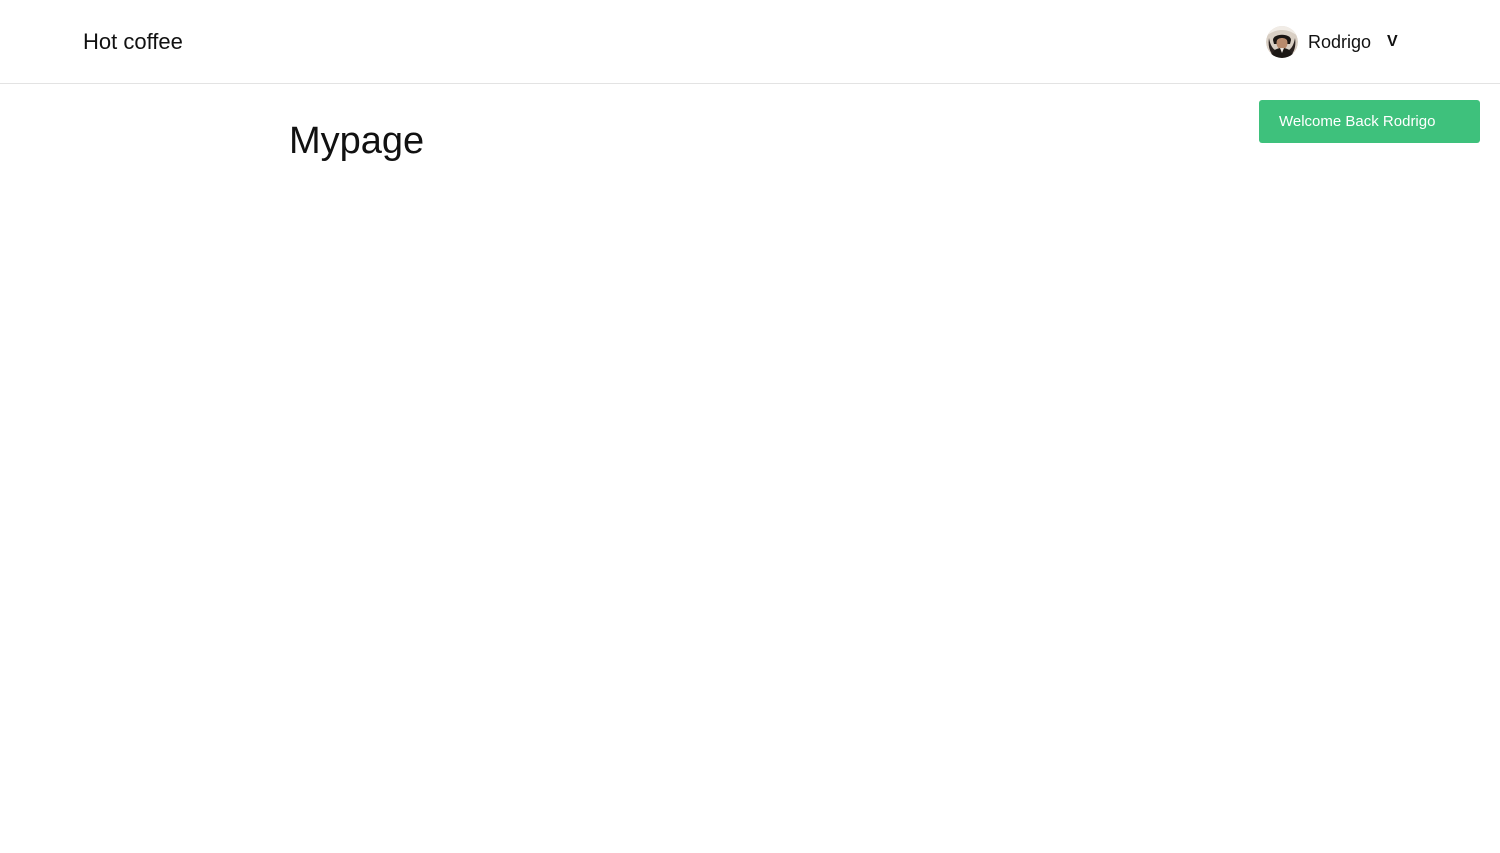 The image size is (1500, 853). What do you see at coordinates (133, 42) in the screenshot?
I see `brand-logo-link: Hot coffee` at bounding box center [133, 42].